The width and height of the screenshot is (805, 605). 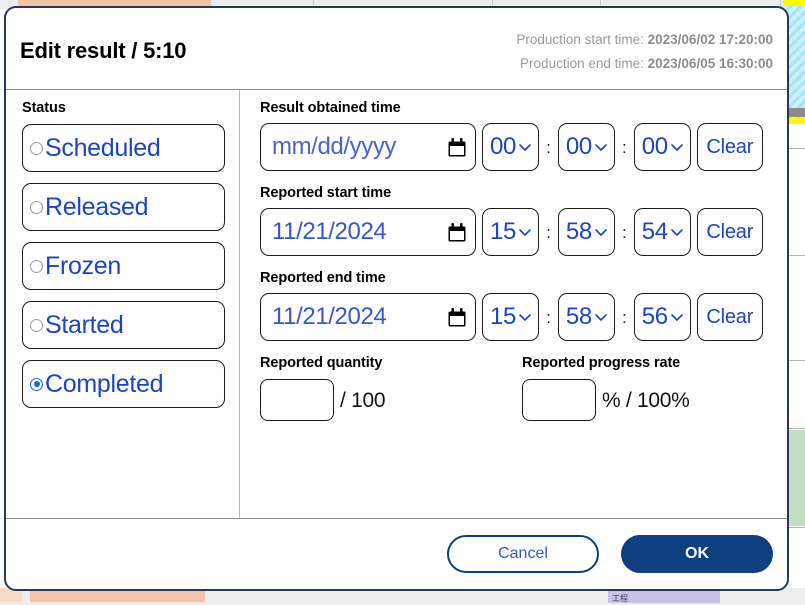 What do you see at coordinates (103, 147) in the screenshot?
I see `status-option-label: Scheduled` at bounding box center [103, 147].